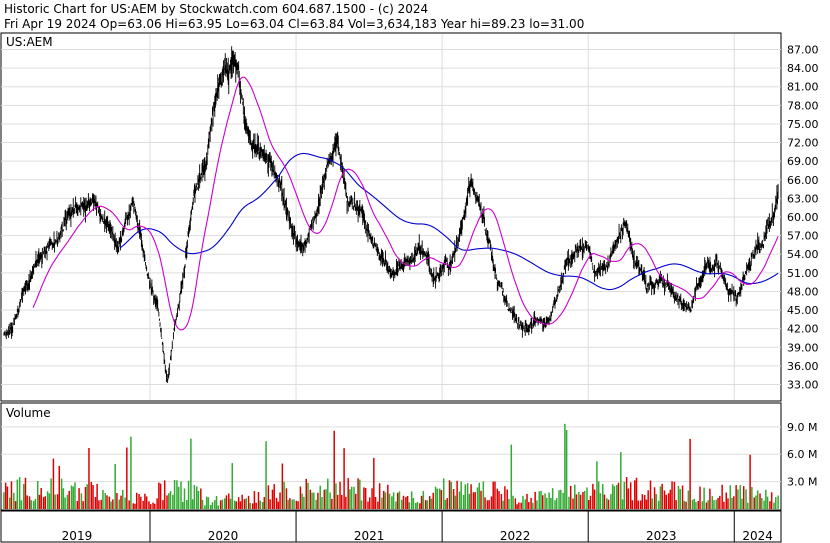 The width and height of the screenshot is (830, 543). Describe the element at coordinates (803, 180) in the screenshot. I see `price-tick-label: 66.00` at that location.